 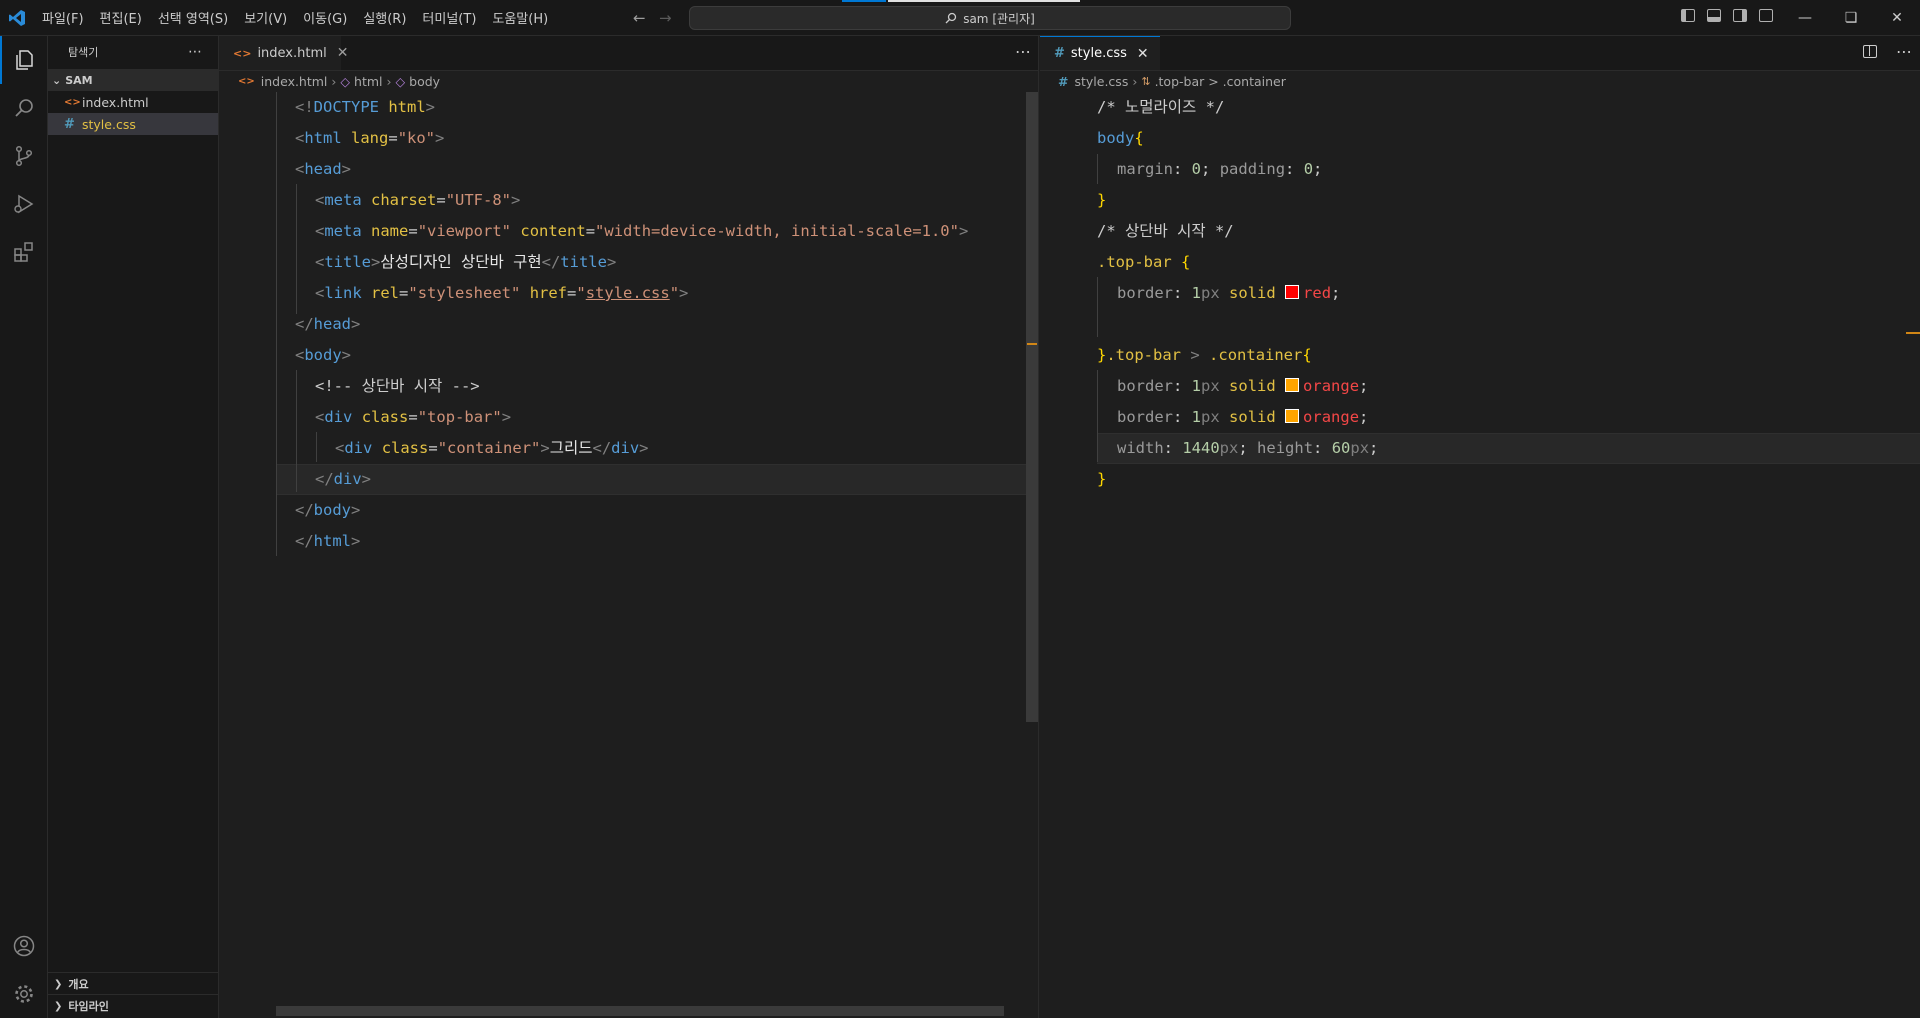 I want to click on breadcrumb-html: html, so click(x=368, y=81).